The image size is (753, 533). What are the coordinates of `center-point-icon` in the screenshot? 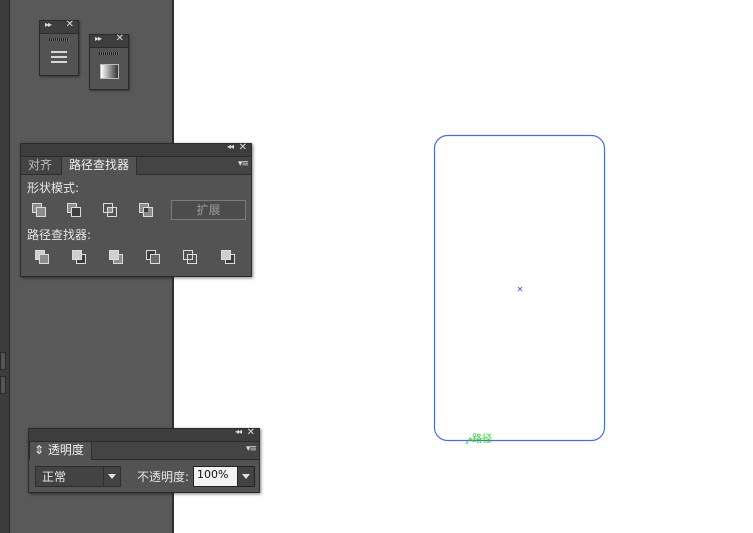 It's located at (520, 289).